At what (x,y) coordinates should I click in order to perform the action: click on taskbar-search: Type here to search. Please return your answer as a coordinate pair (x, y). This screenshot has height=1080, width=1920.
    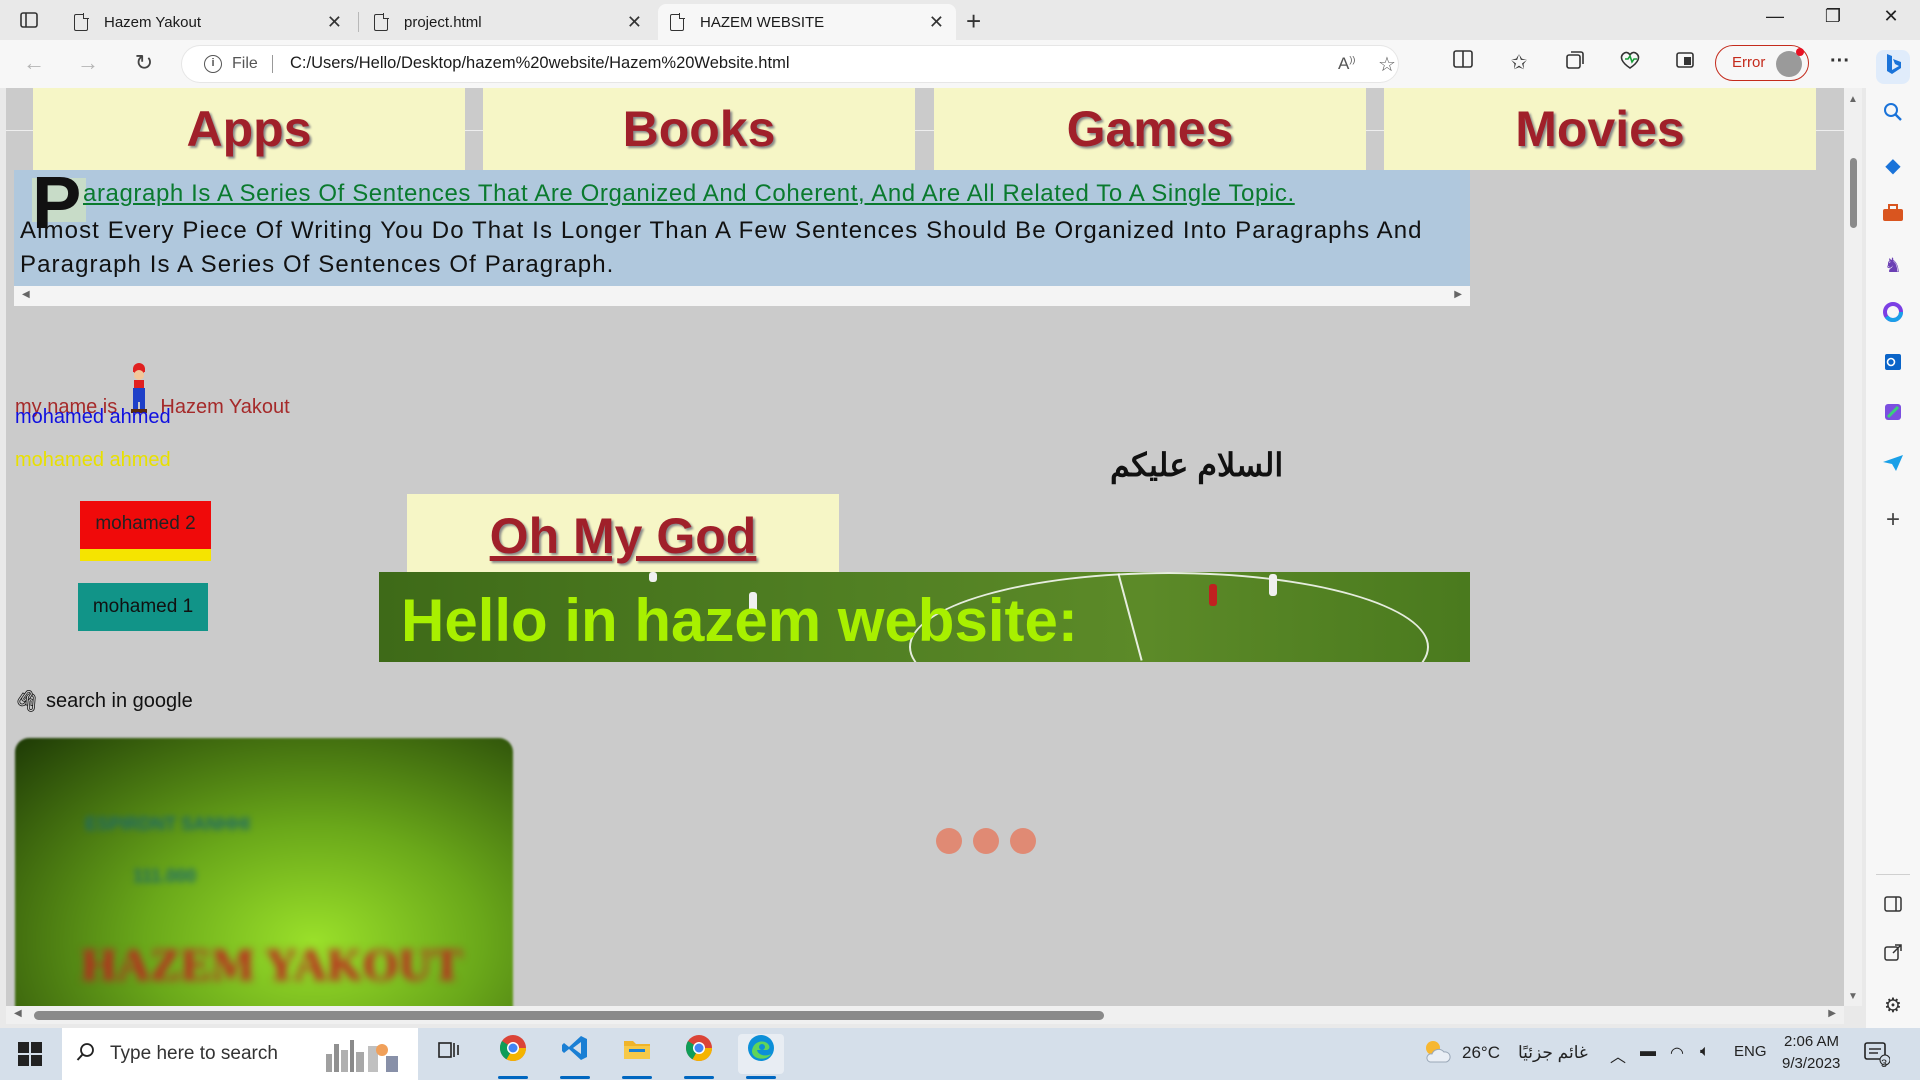
    Looking at the image, I should click on (240, 1054).